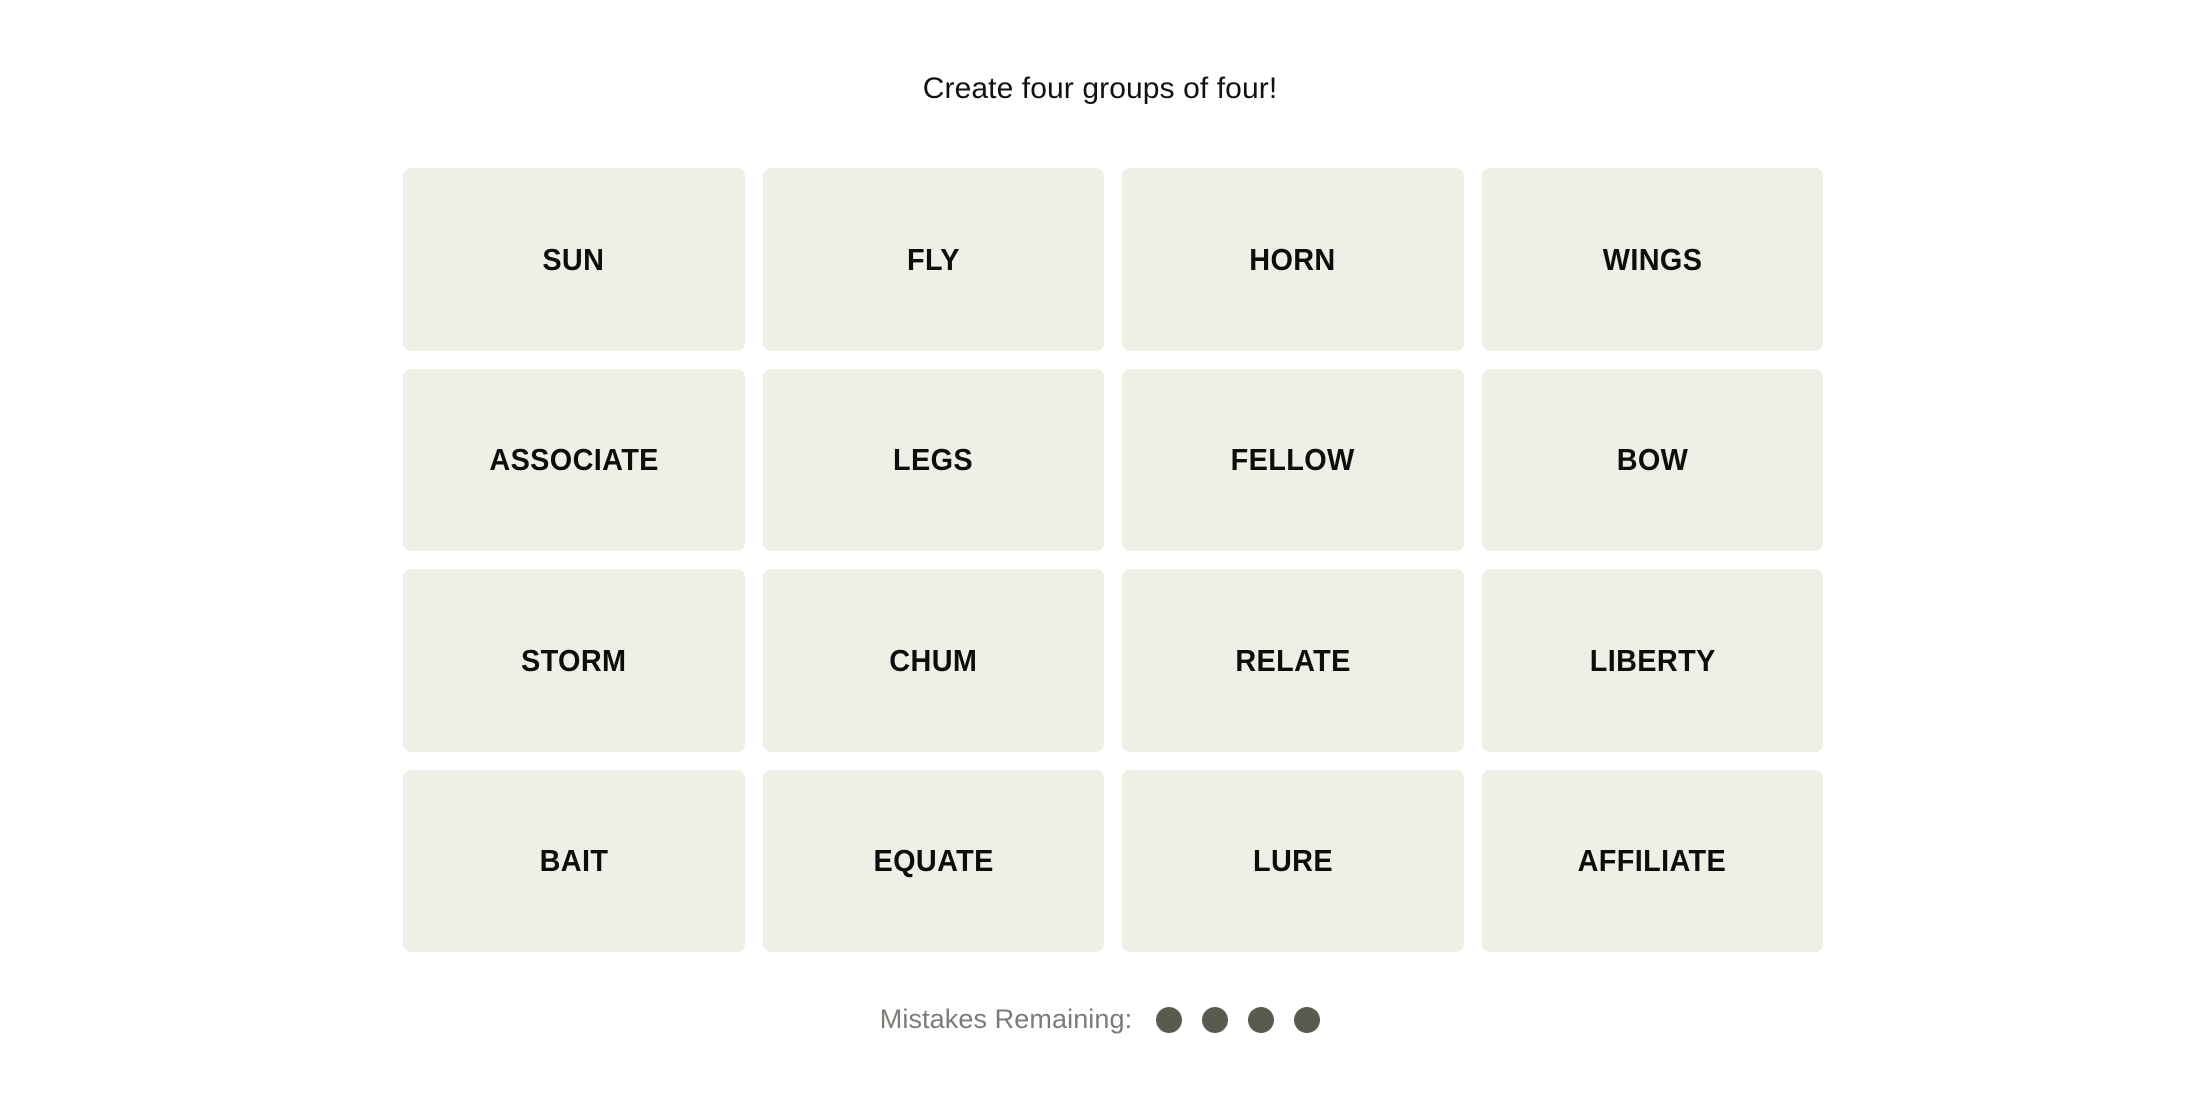 This screenshot has width=2200, height=1100. I want to click on word-tile-label: AFFILIATE, so click(1652, 861).